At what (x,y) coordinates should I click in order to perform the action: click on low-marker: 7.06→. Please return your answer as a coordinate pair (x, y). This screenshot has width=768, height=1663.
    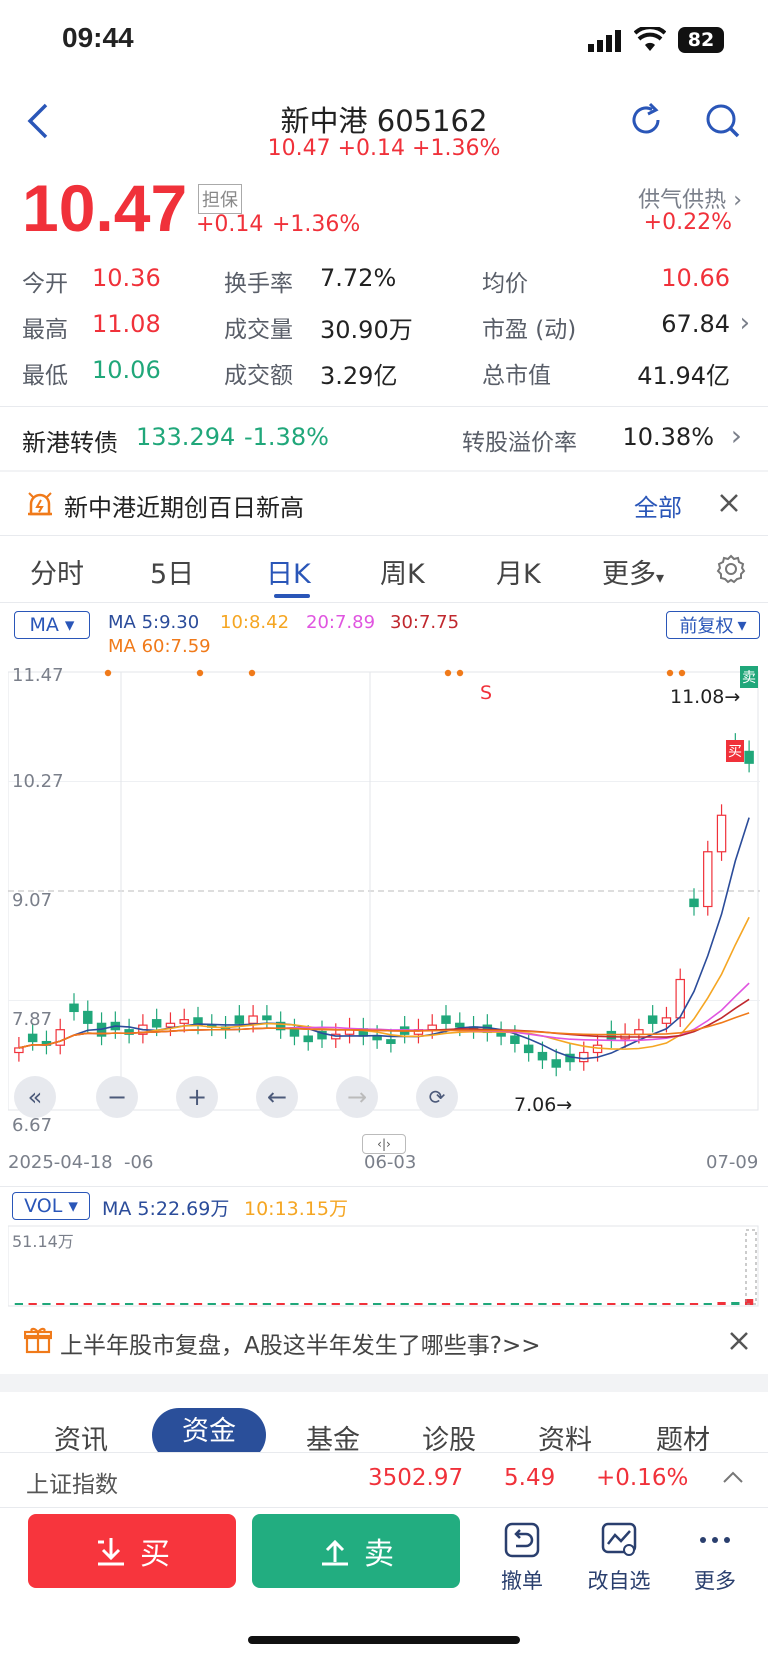
    Looking at the image, I should click on (543, 1105).